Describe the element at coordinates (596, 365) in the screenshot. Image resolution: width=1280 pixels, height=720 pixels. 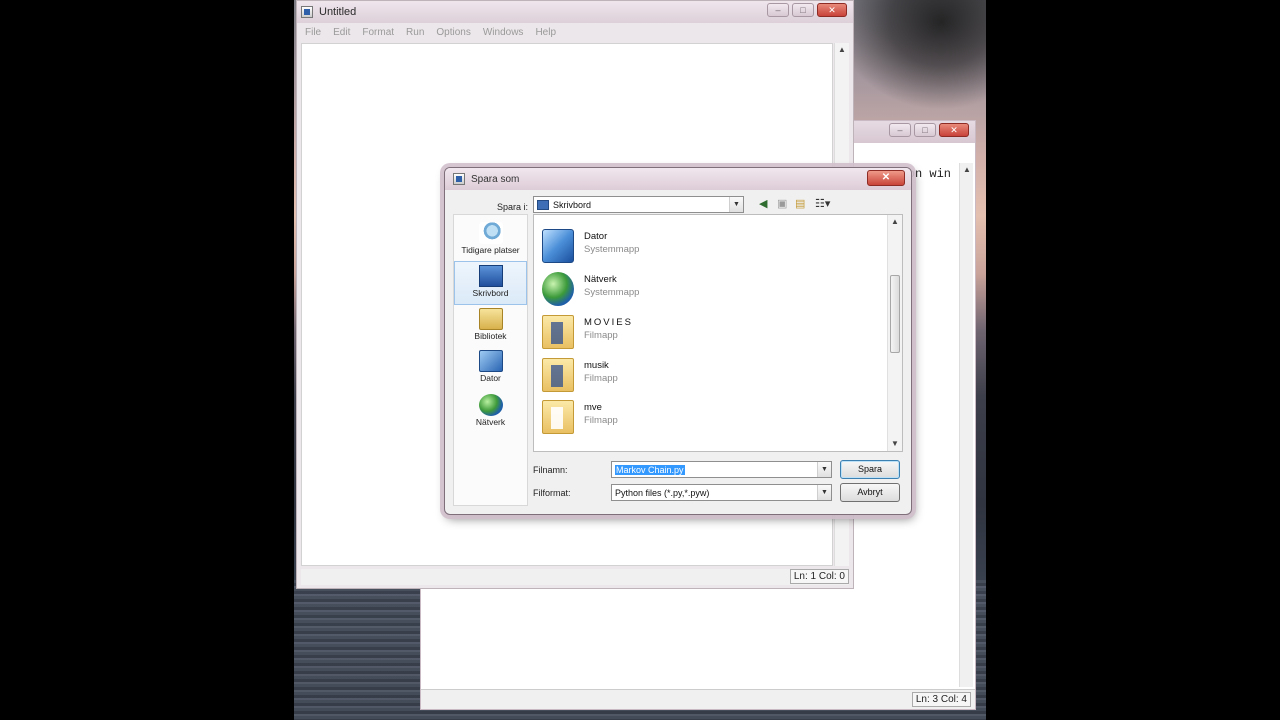
I see `file-name: musik` at that location.